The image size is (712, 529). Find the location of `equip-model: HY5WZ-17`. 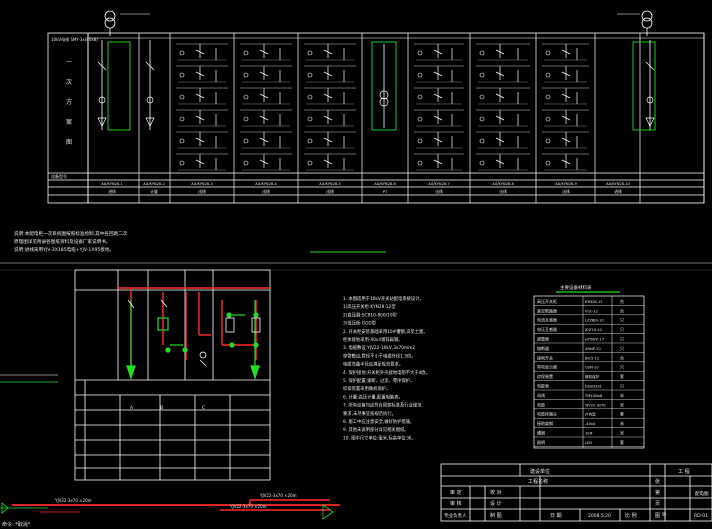

equip-model: HY5WZ-17 is located at coordinates (594, 340).